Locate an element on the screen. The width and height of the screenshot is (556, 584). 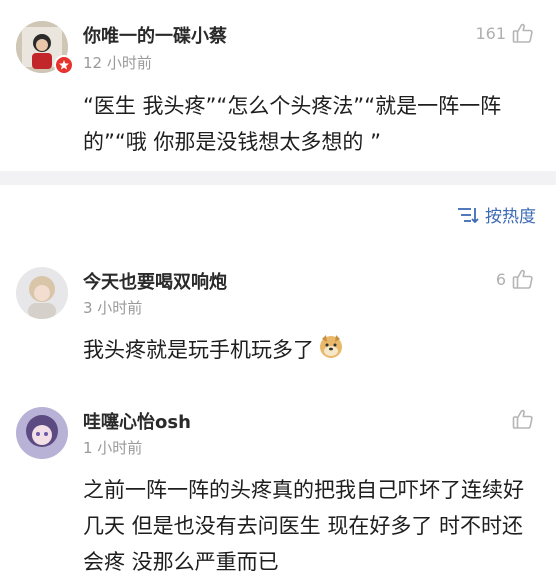
timestamp: 3 小时前 is located at coordinates (113, 308).